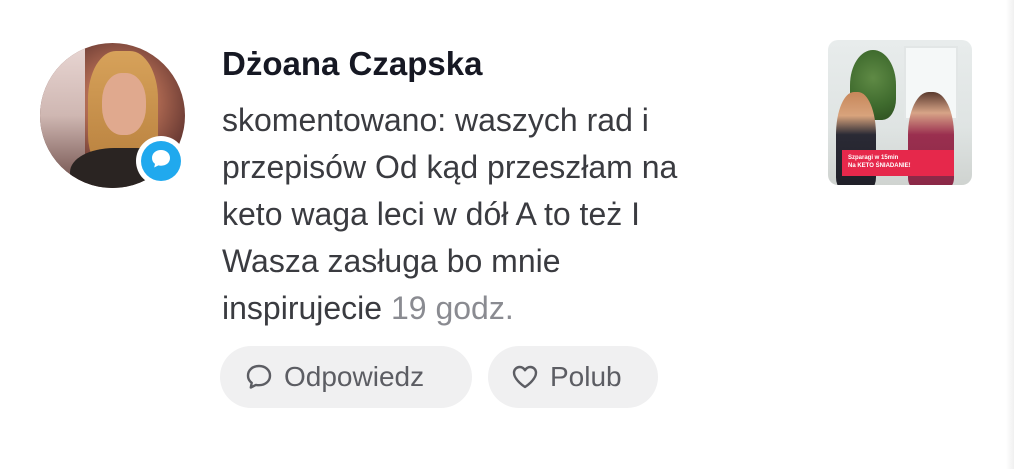  I want to click on like-button: Polub, so click(573, 377).